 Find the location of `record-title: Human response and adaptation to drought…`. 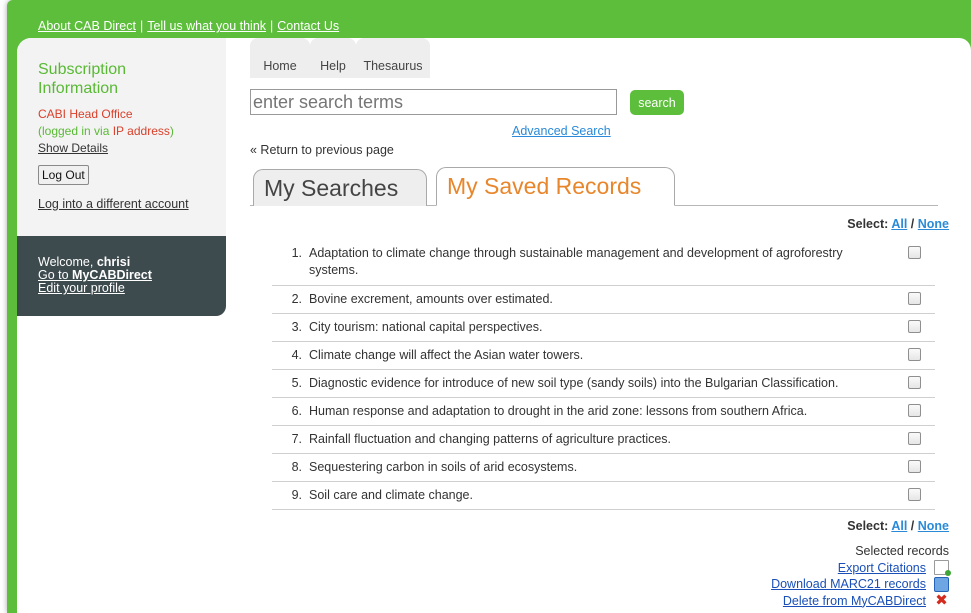

record-title: Human response and adaptation to drought… is located at coordinates (599, 412).